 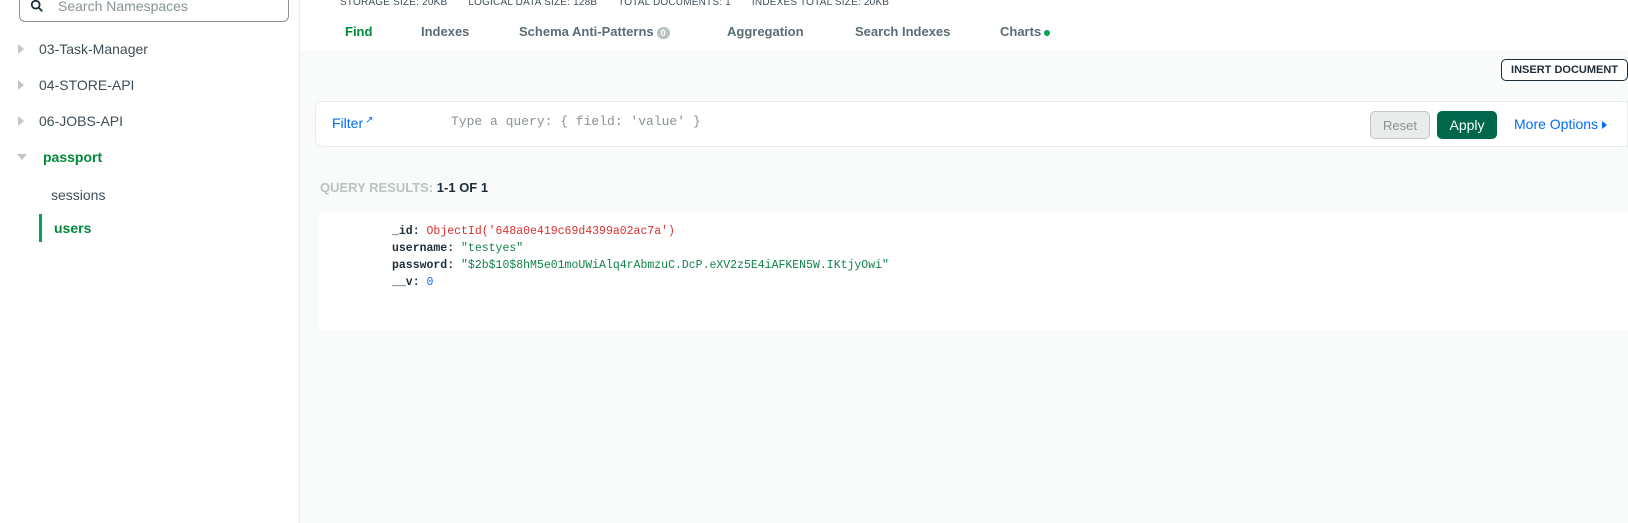 I want to click on sidebar-db-label: 03-Task-Manager, so click(x=93, y=49).